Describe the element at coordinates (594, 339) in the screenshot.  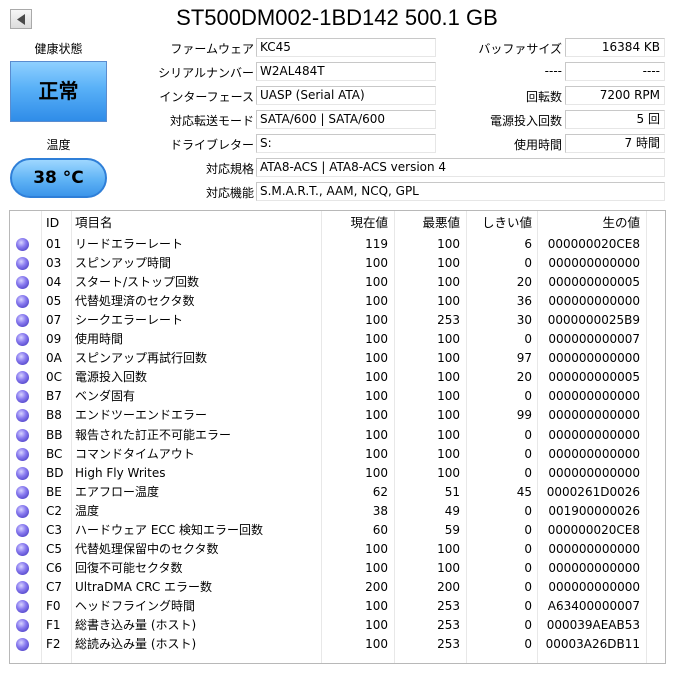
I see `cell-raw: 000000000007` at that location.